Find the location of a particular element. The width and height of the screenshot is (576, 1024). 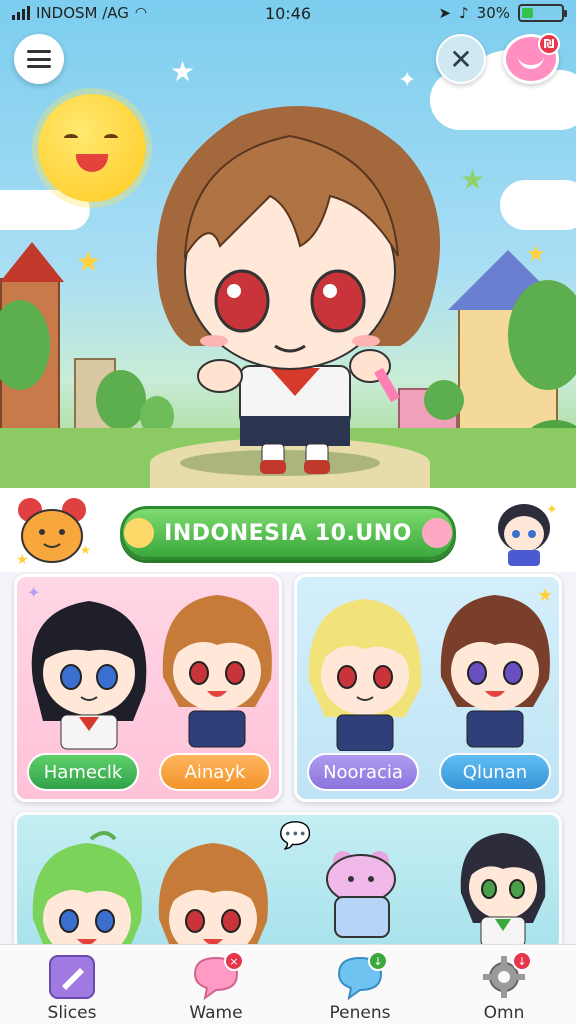

cloud is located at coordinates (538, 205).